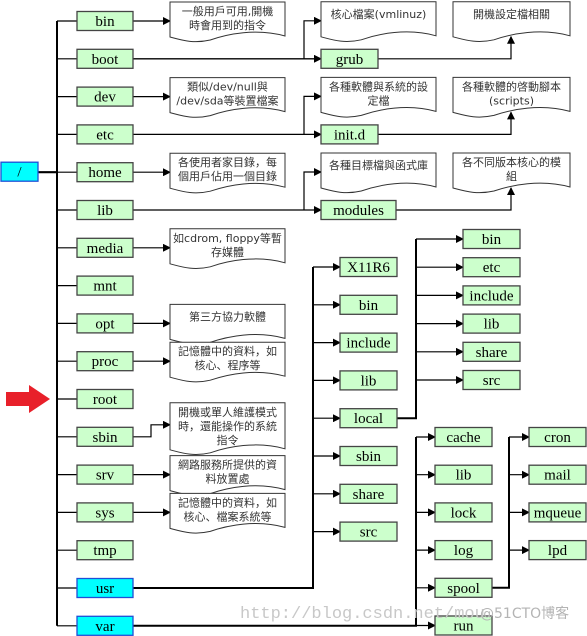  I want to click on dir-local-src: src, so click(491, 380).